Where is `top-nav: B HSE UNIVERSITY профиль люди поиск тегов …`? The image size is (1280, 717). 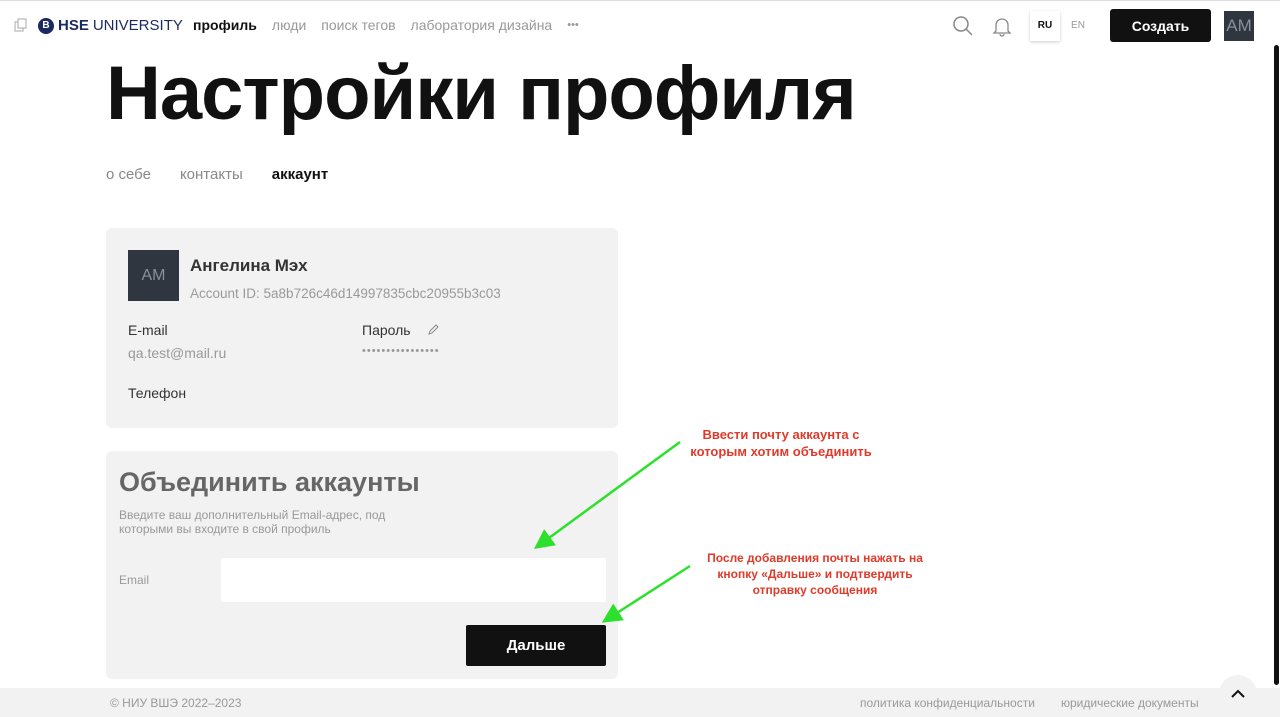 top-nav: B HSE UNIVERSITY профиль люди поиск тегов … is located at coordinates (640, 26).